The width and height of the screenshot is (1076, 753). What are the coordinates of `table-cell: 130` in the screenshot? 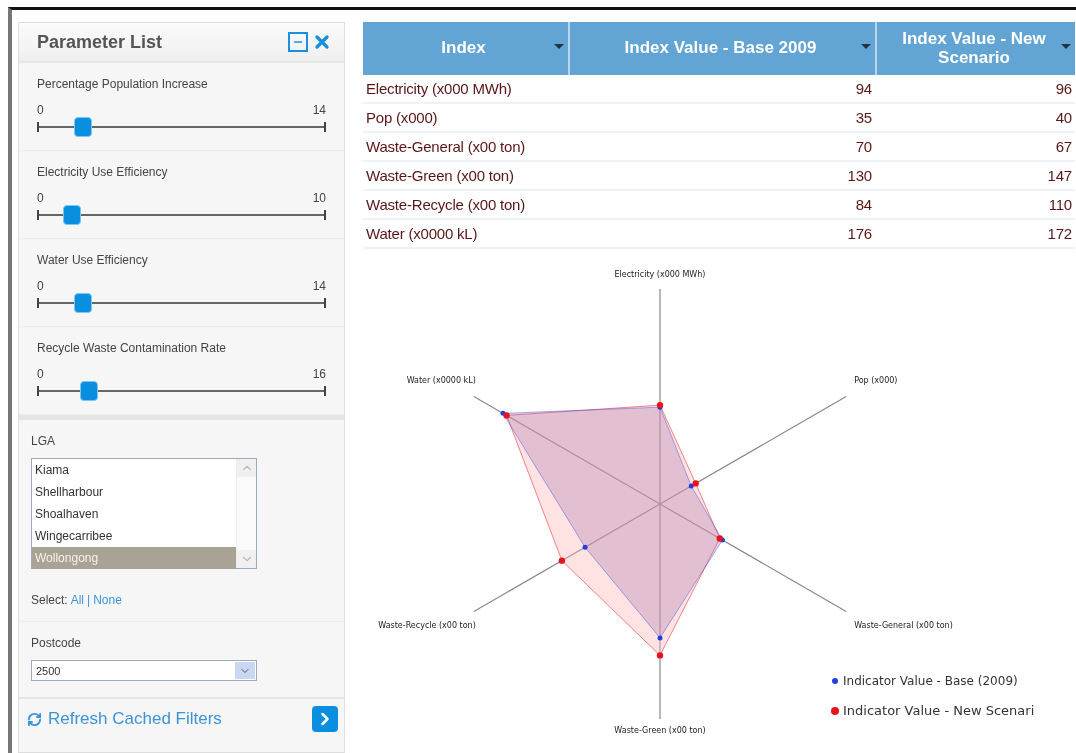 It's located at (721, 176).